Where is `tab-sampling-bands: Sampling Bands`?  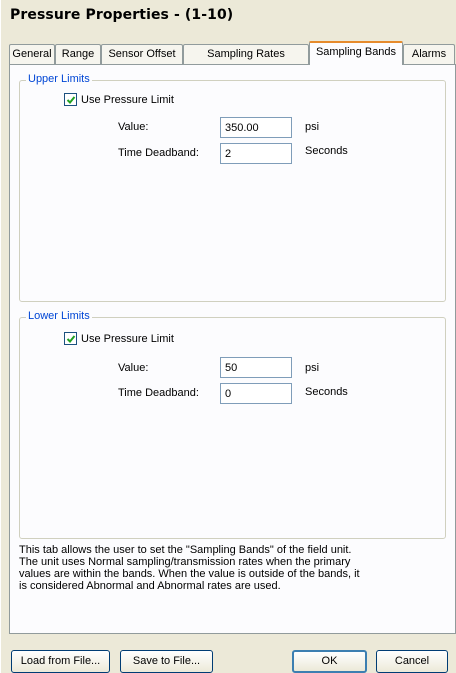 tab-sampling-bands: Sampling Bands is located at coordinates (356, 53).